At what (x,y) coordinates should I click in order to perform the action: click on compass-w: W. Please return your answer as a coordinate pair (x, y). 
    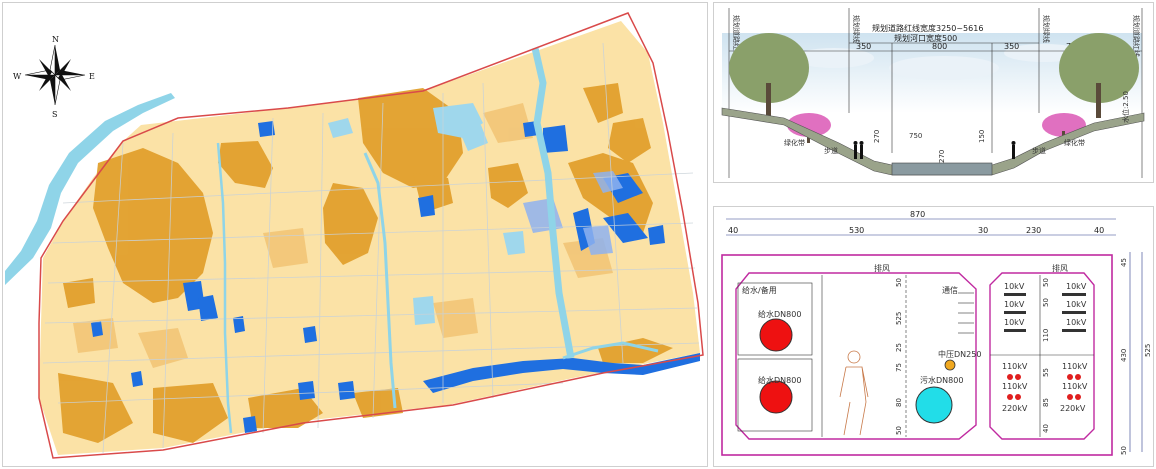
    Looking at the image, I should click on (17, 76).